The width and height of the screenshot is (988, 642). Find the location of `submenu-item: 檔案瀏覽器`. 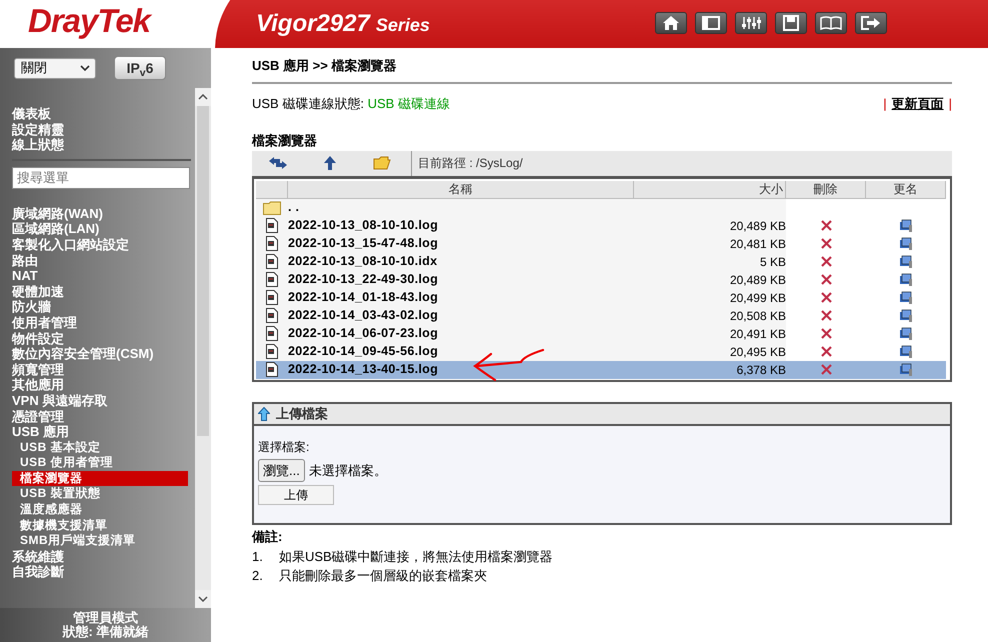

submenu-item: 檔案瀏覽器 is located at coordinates (100, 478).